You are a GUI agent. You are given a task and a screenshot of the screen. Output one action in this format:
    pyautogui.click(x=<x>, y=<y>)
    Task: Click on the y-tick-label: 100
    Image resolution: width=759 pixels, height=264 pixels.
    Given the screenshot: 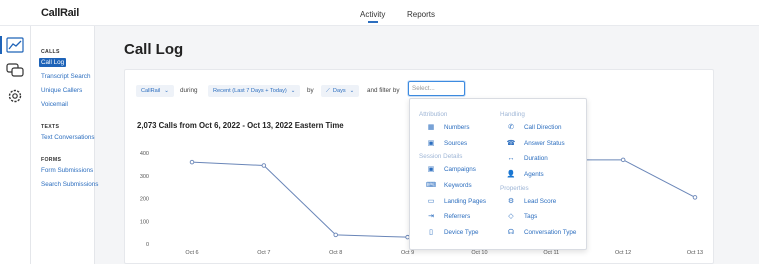 What is the action you would take?
    pyautogui.click(x=144, y=222)
    